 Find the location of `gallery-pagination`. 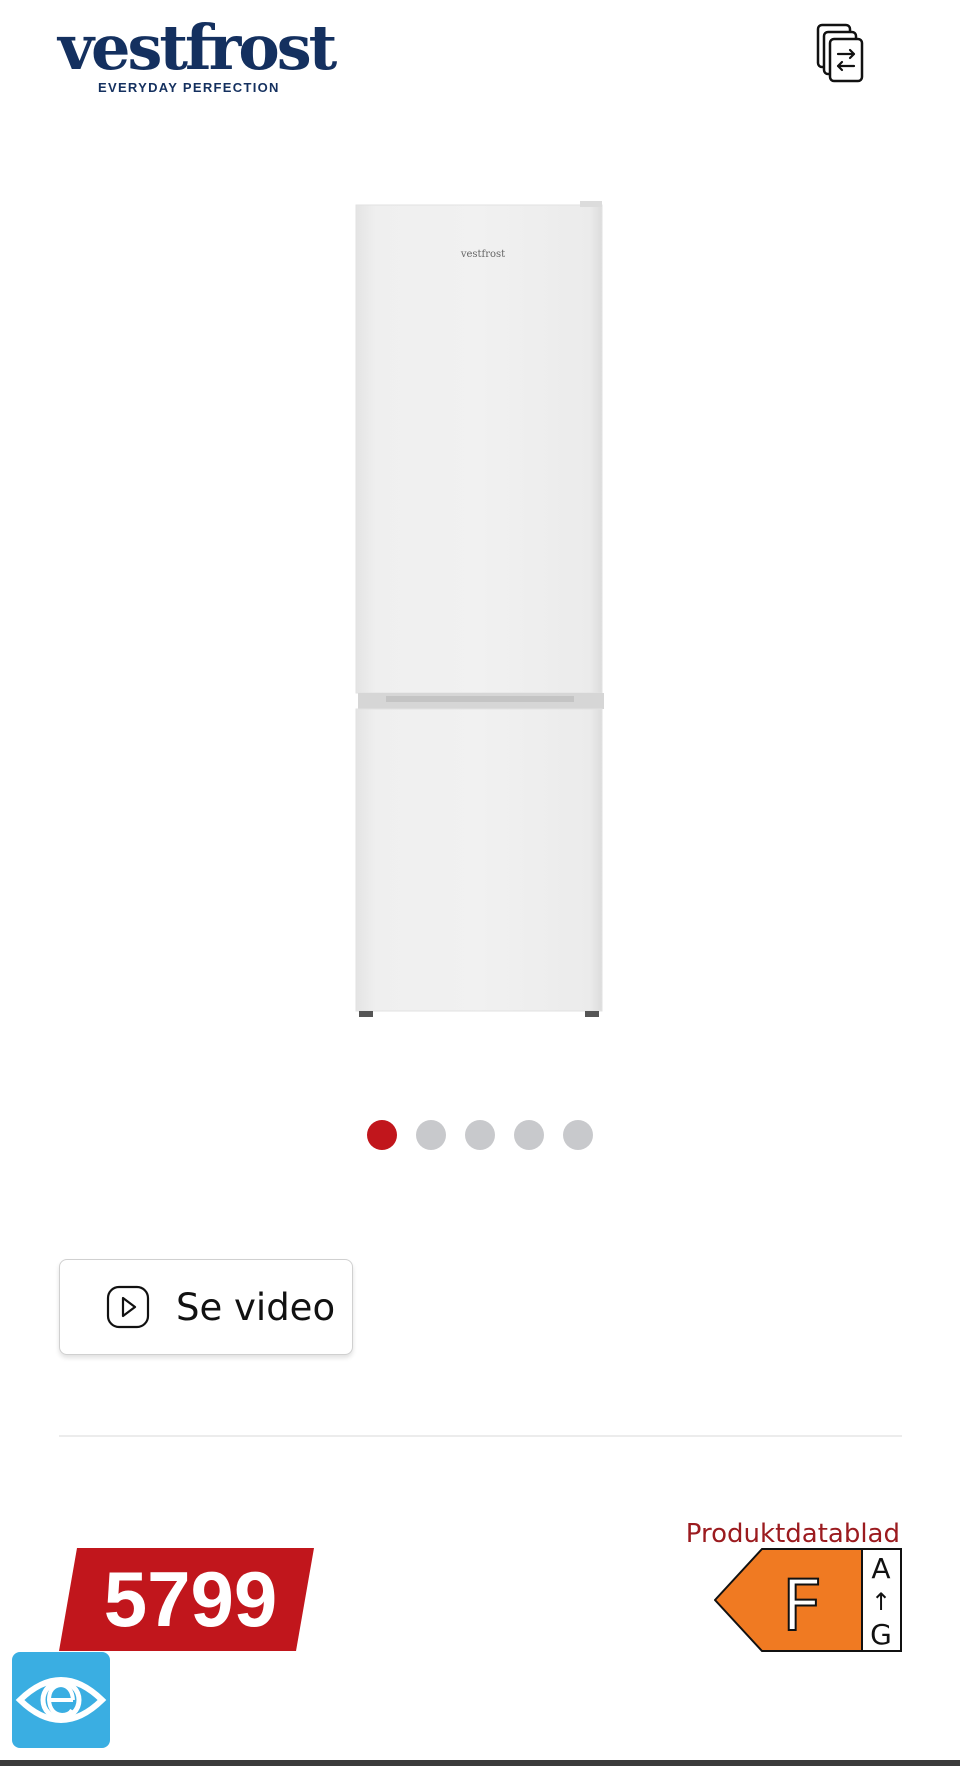

gallery-pagination is located at coordinates (480, 1135).